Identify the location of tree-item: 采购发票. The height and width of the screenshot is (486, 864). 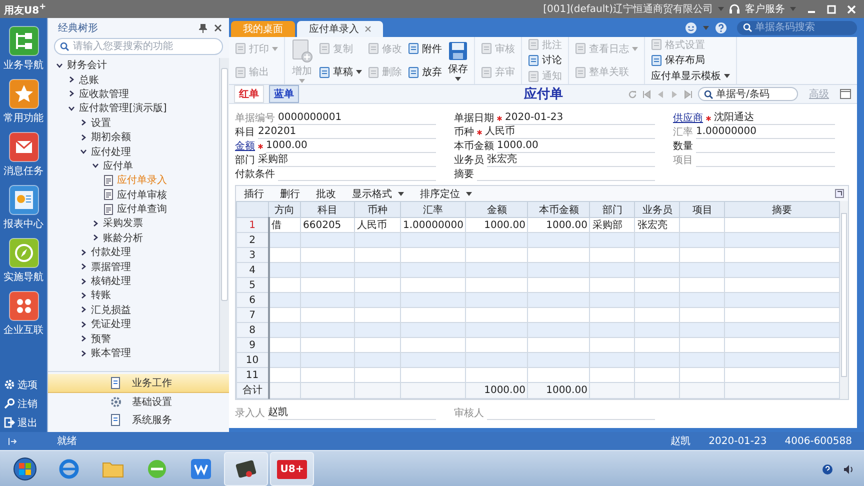
(133, 223).